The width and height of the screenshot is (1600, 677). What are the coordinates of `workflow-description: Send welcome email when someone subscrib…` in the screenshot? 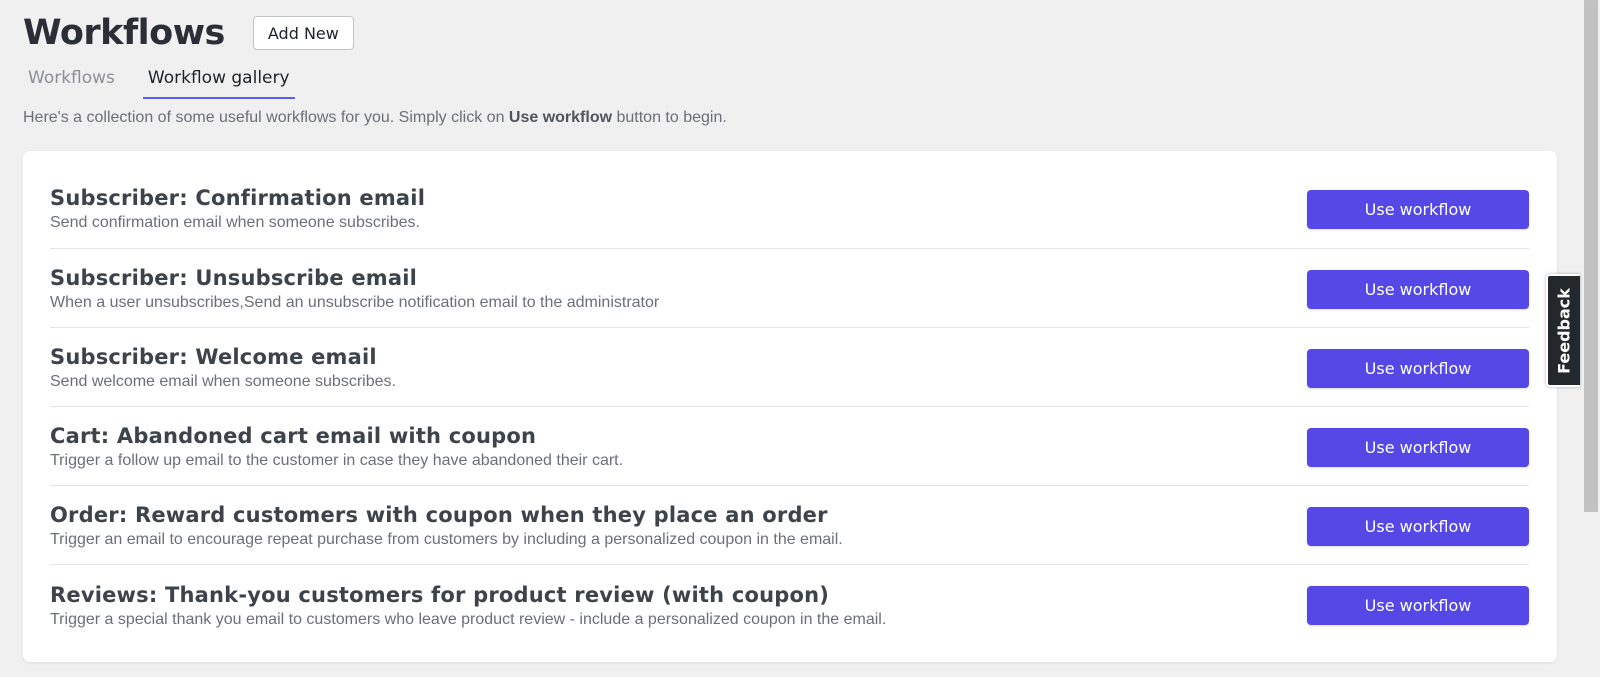 It's located at (223, 381).